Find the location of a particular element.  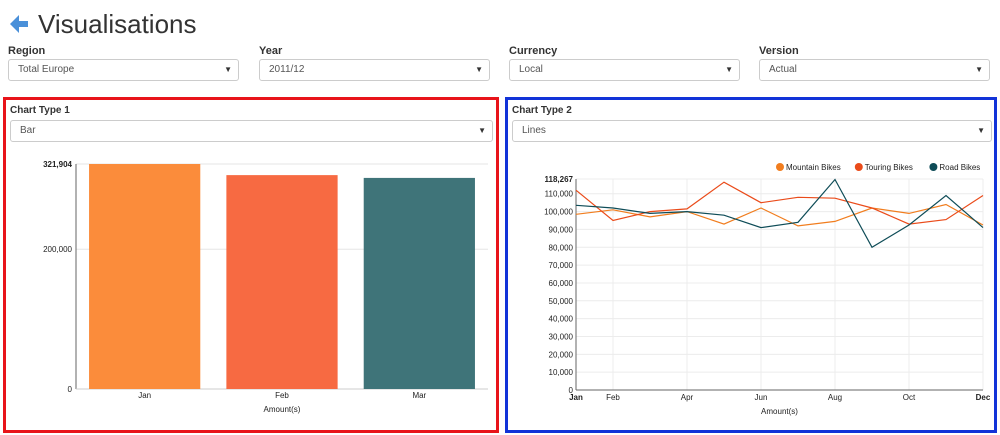

y-tick-label: 100,000 is located at coordinates (558, 212).